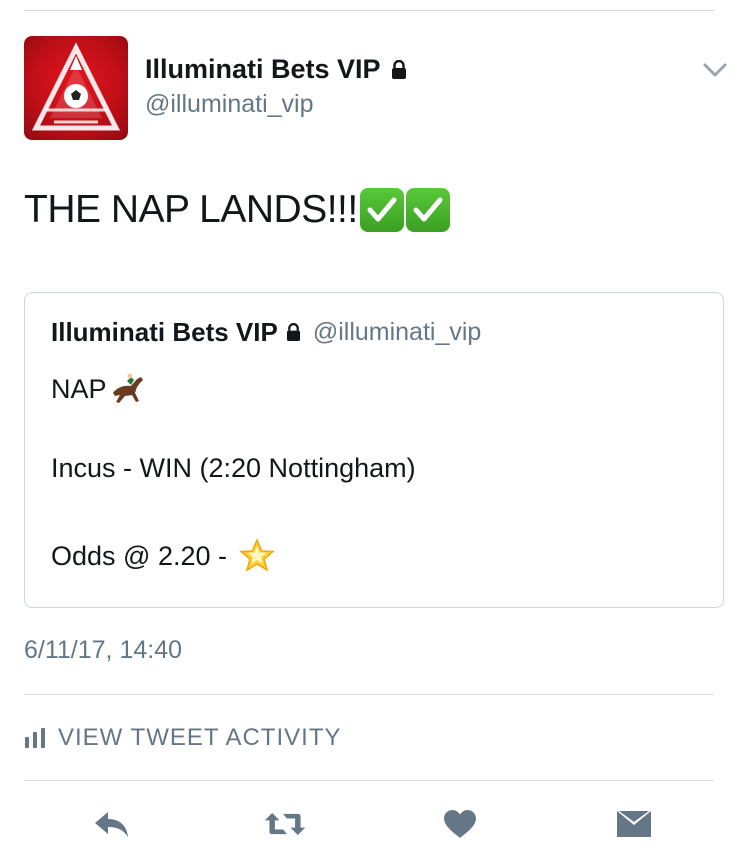 The image size is (750, 859). I want to click on share-via-message-button, so click(634, 824).